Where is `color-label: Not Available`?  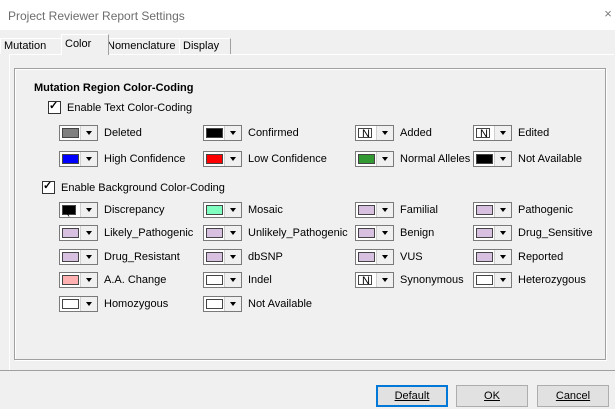
color-label: Not Available is located at coordinates (550, 159).